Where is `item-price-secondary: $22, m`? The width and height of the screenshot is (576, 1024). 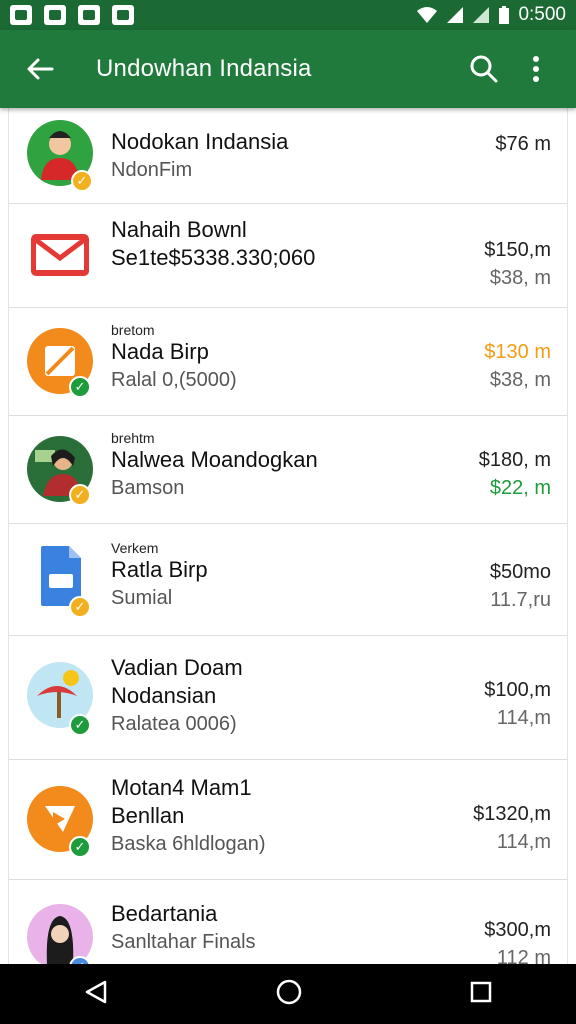
item-price-secondary: $22, m is located at coordinates (520, 488).